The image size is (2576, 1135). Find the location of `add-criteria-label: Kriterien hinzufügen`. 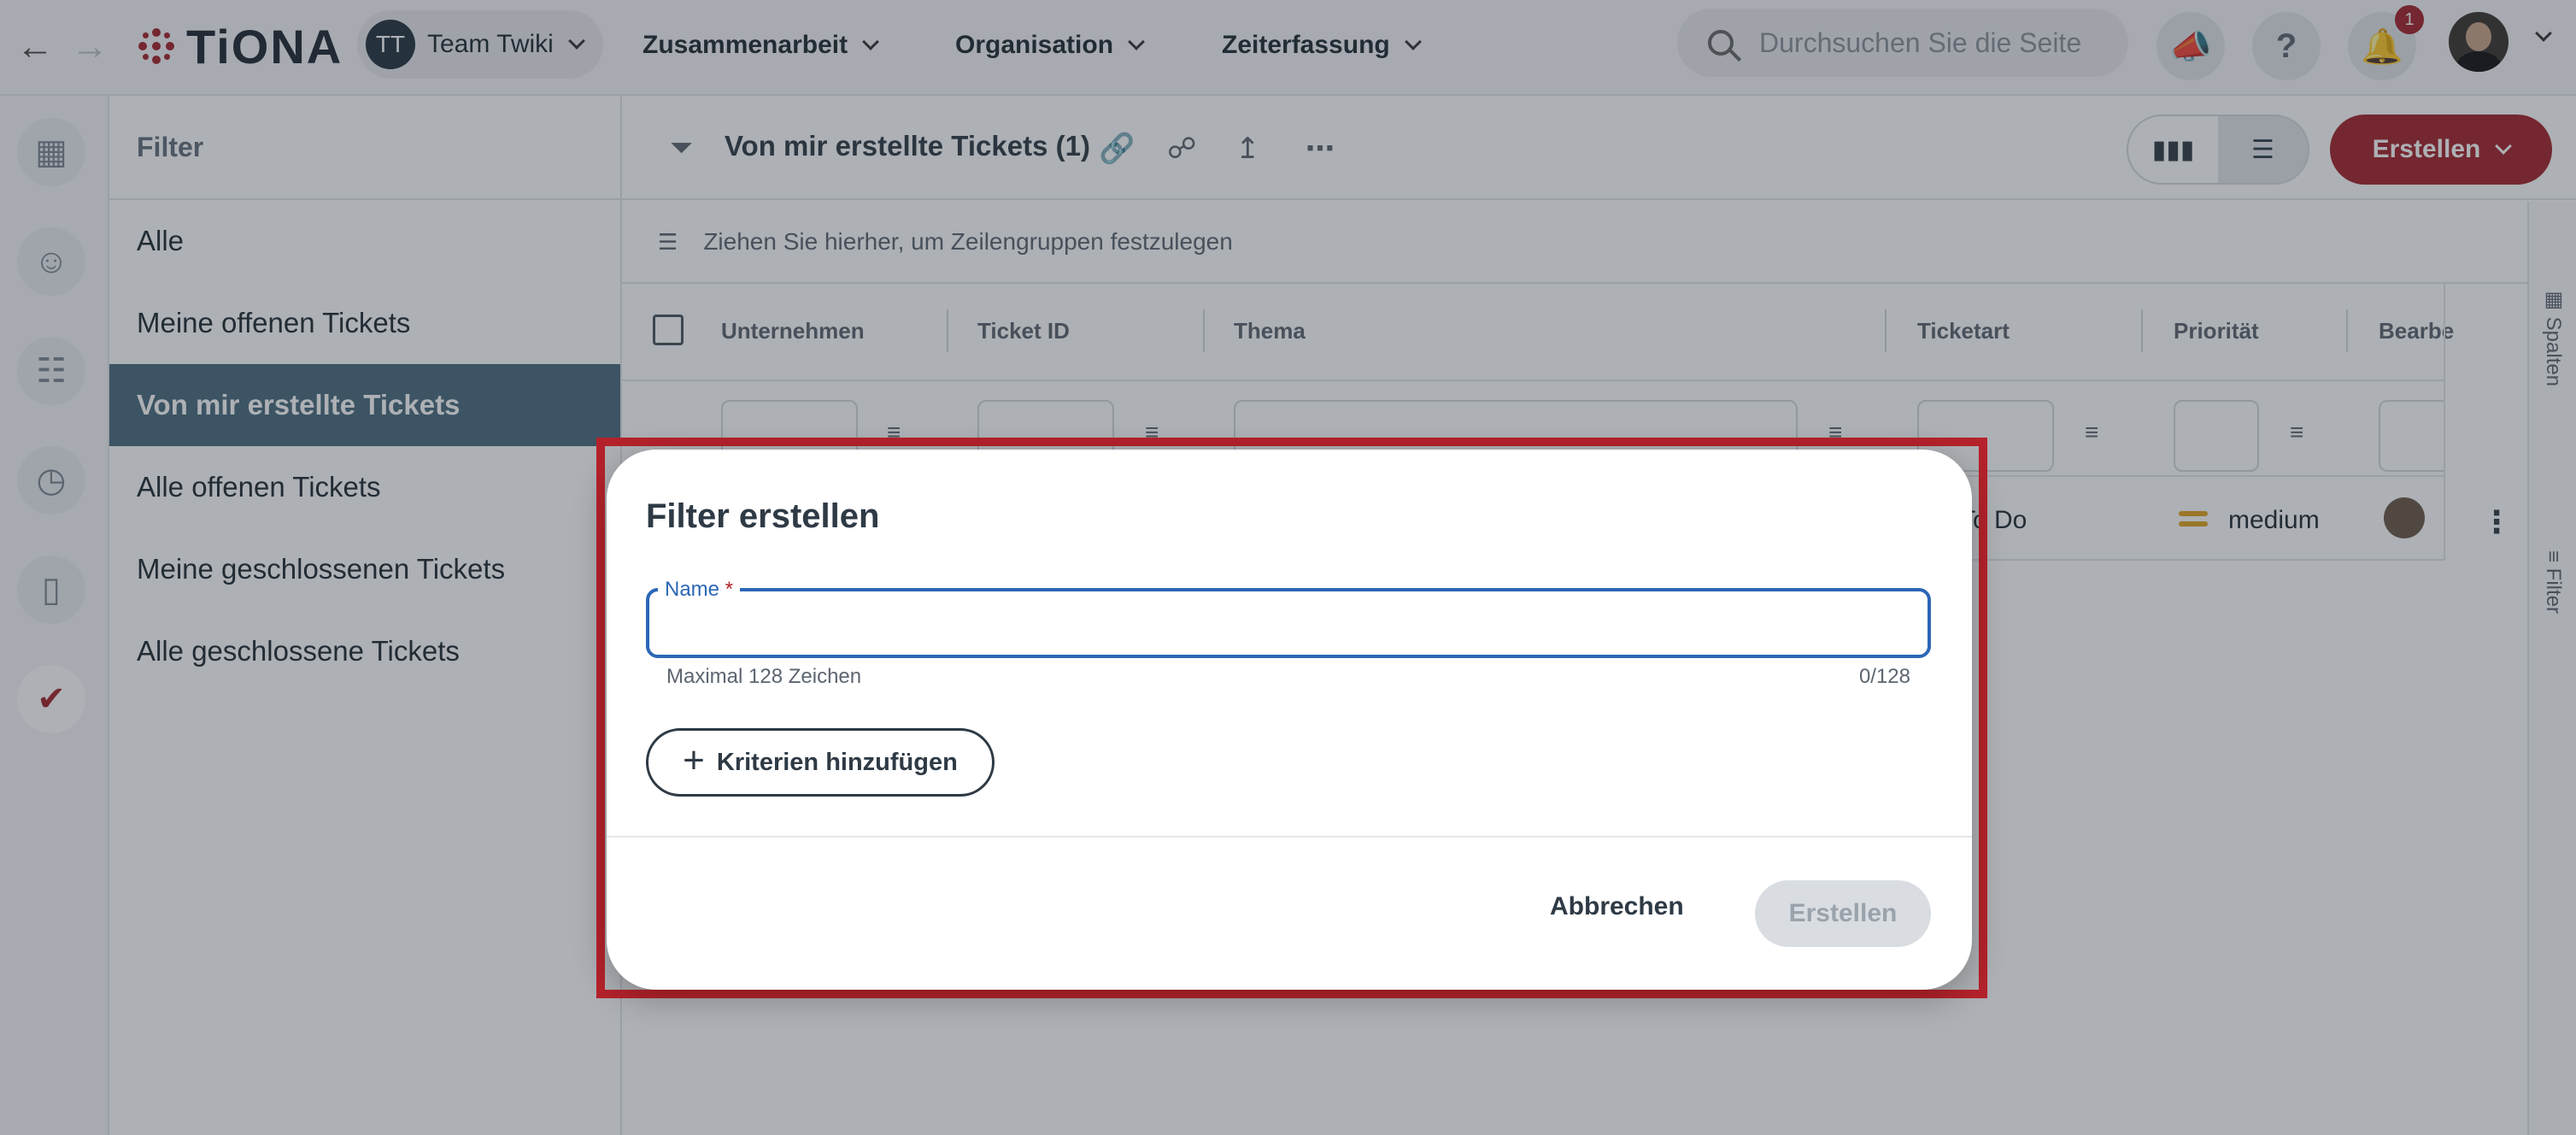

add-criteria-label: Kriterien hinzufügen is located at coordinates (837, 762).